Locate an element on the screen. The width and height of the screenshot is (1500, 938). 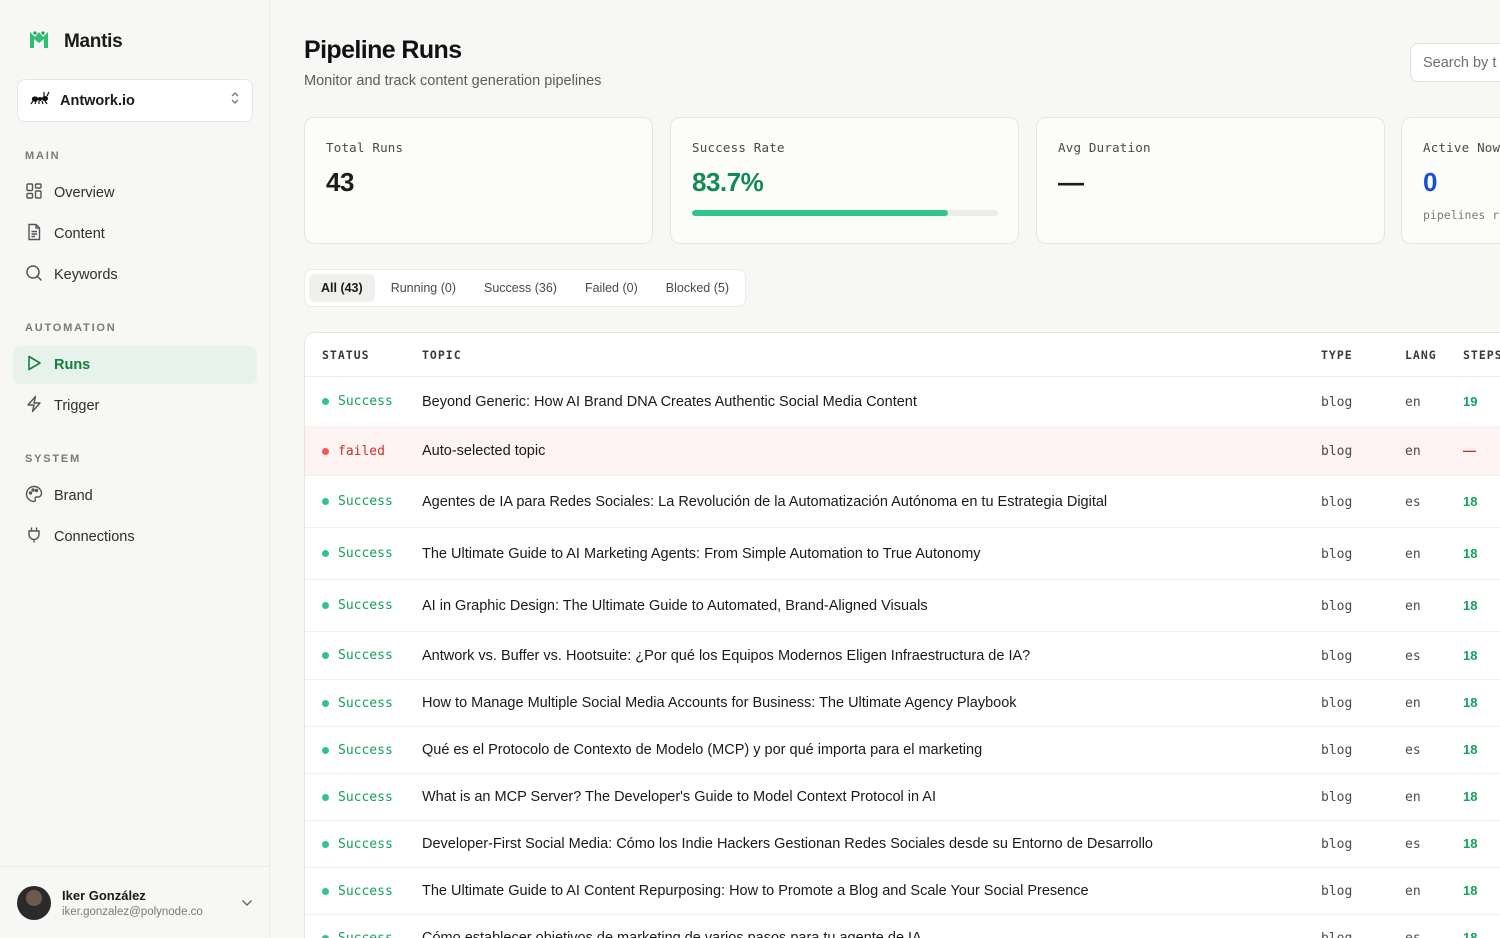
sidebar-item-connections: Connections is located at coordinates (135, 537).